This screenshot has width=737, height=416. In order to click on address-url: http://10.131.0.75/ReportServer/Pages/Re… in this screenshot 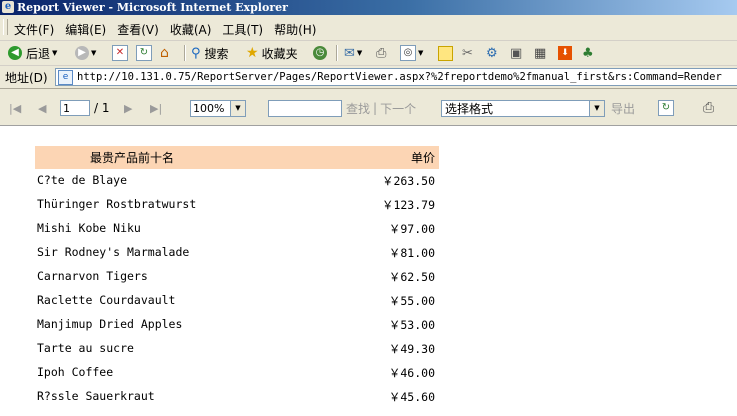, I will do `click(399, 77)`.